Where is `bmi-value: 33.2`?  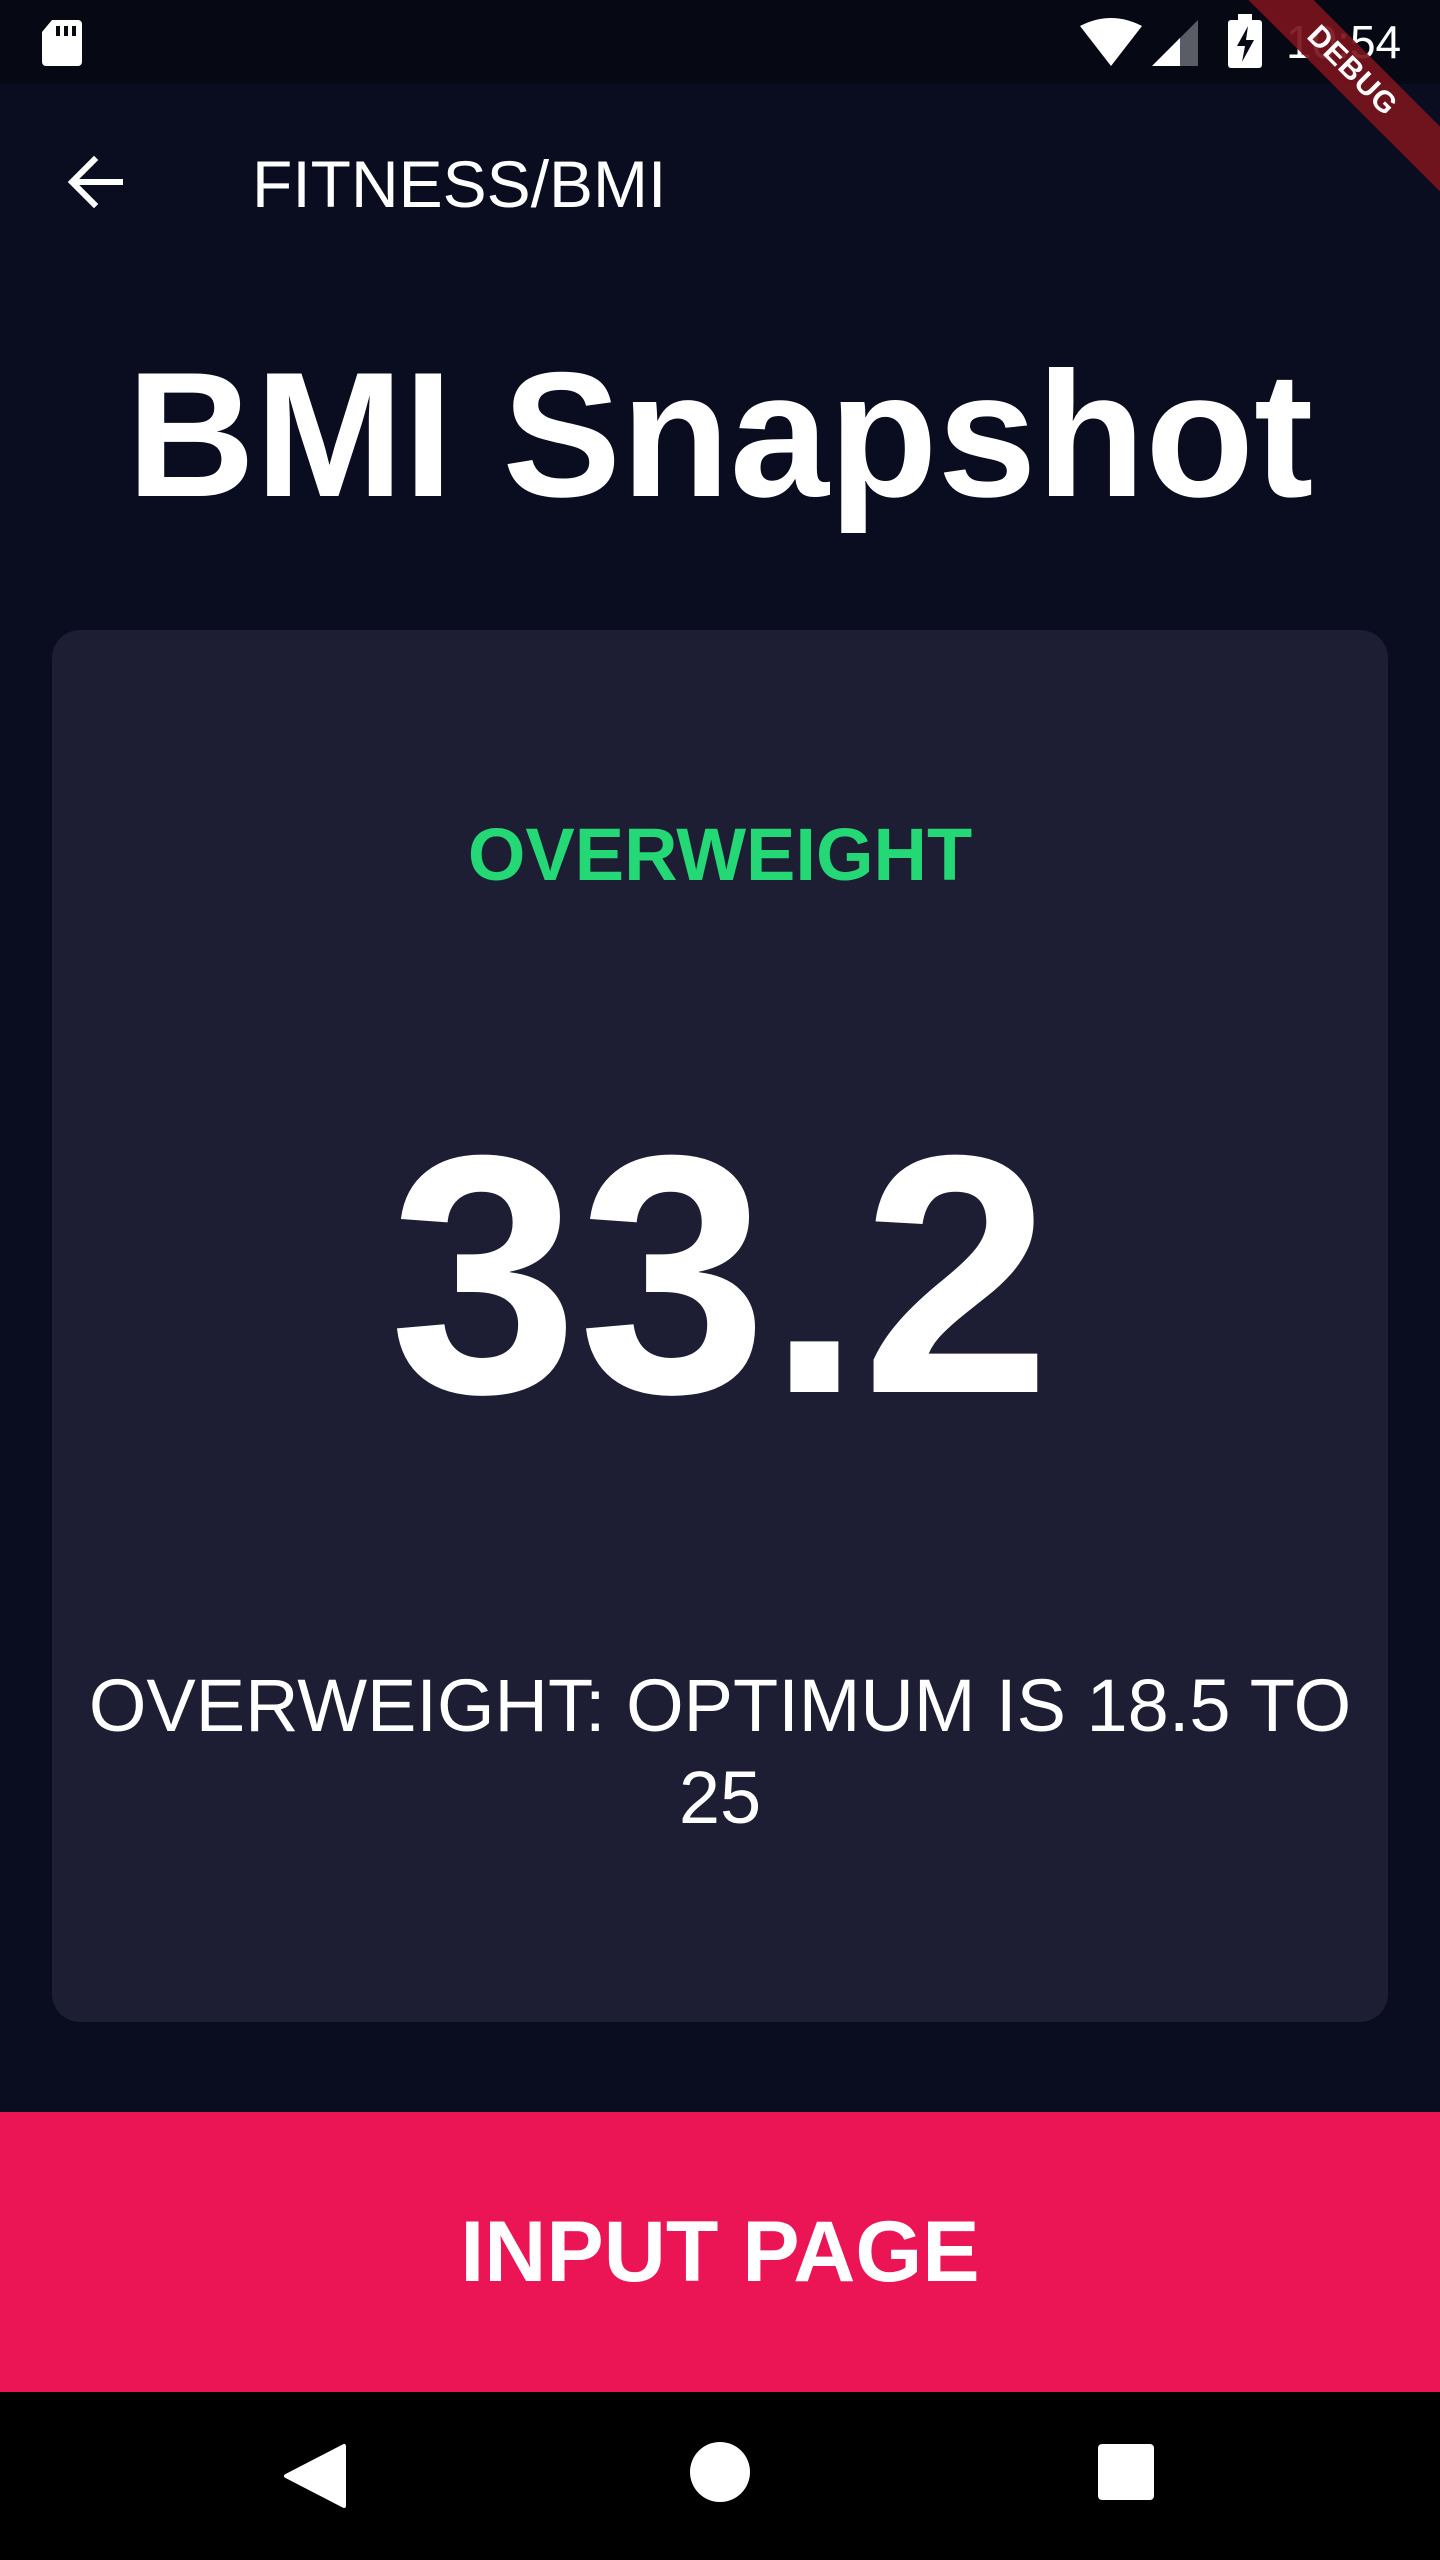 bmi-value: 33.2 is located at coordinates (720, 1275).